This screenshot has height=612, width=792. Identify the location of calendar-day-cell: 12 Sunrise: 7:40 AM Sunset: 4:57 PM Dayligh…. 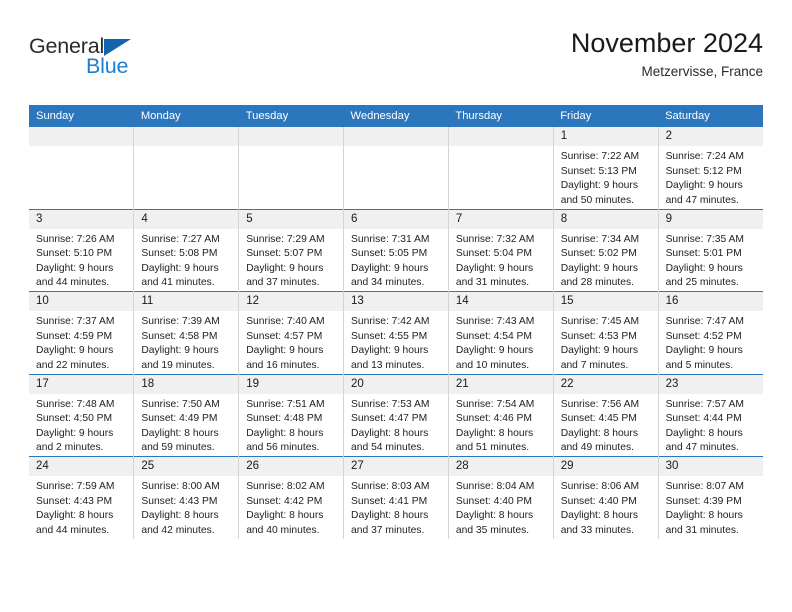
(291, 332).